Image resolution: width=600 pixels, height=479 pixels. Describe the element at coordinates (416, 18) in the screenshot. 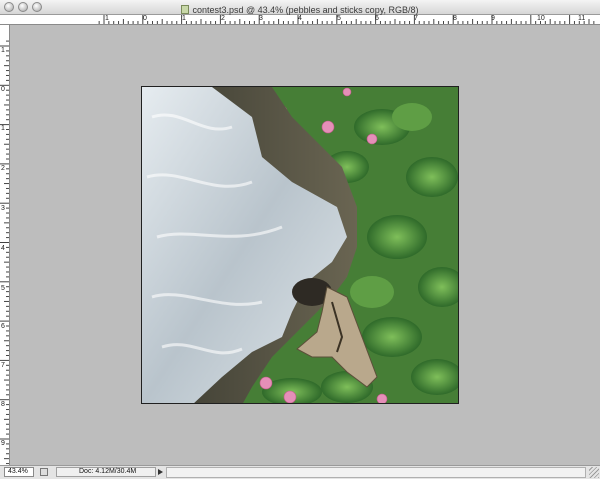

I see `ruler-top-label: 7` at that location.